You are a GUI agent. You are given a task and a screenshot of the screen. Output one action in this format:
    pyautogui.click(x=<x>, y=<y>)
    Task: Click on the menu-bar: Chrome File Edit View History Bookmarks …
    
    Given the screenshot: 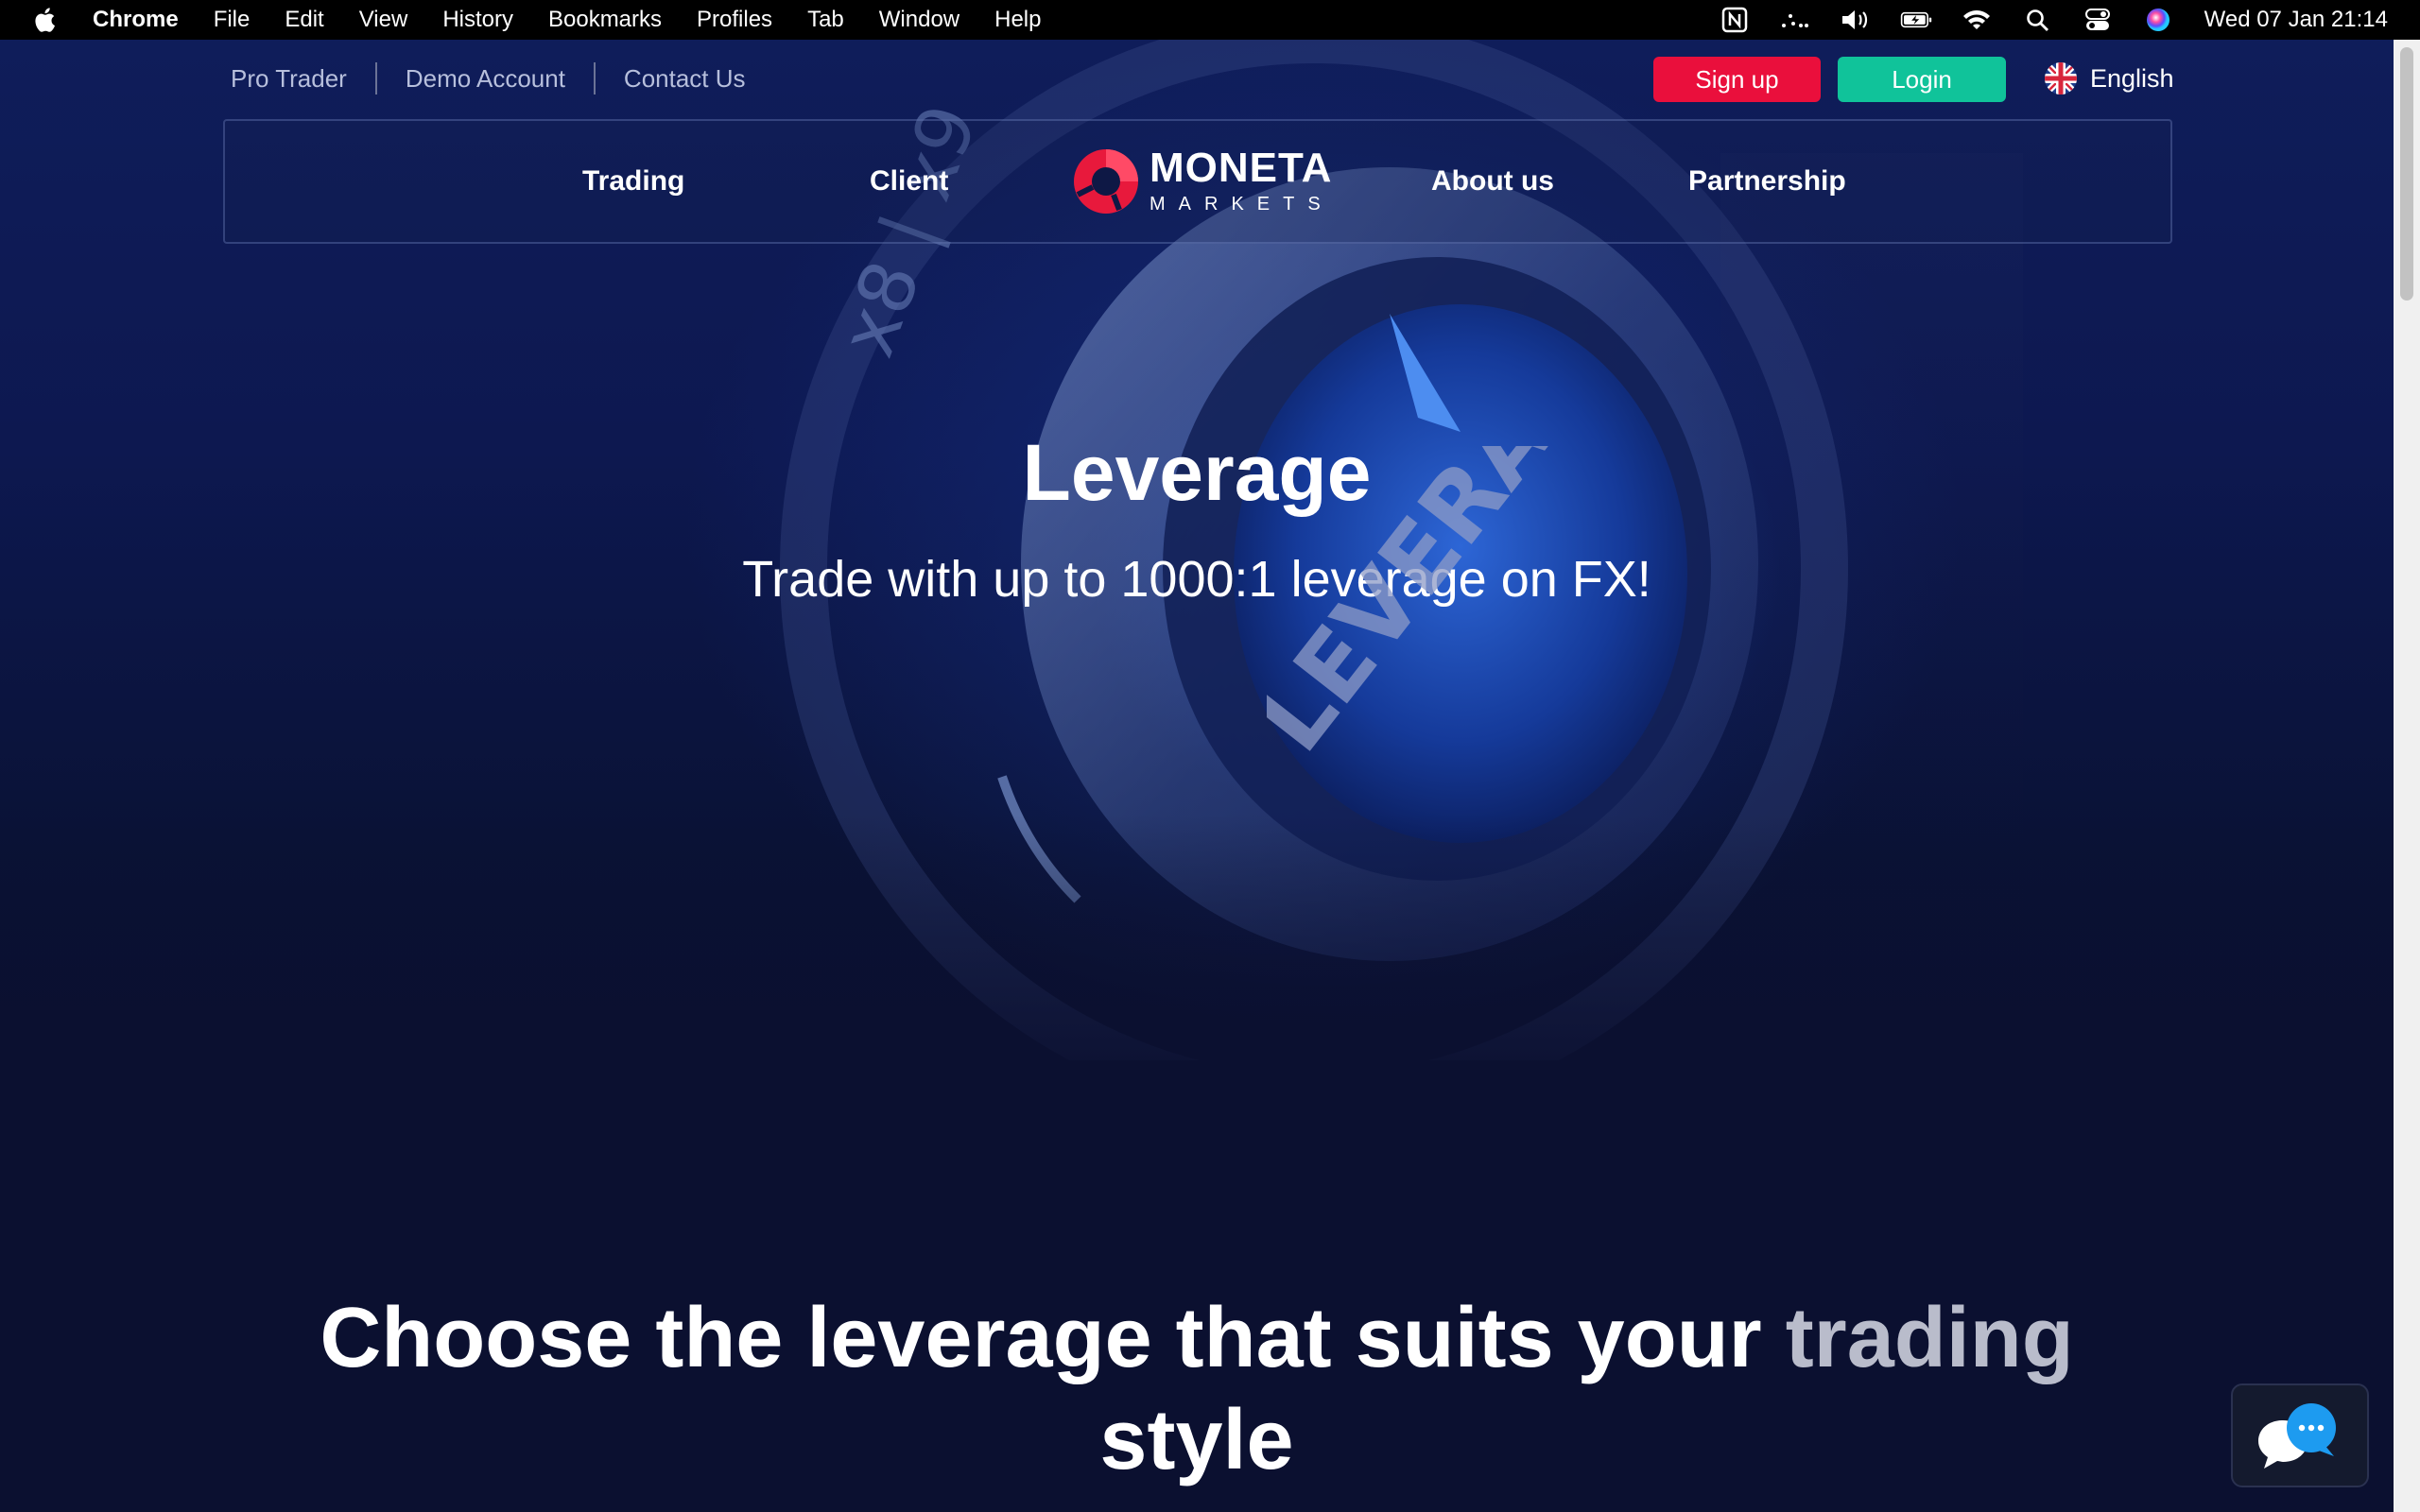 What is the action you would take?
    pyautogui.click(x=1210, y=20)
    